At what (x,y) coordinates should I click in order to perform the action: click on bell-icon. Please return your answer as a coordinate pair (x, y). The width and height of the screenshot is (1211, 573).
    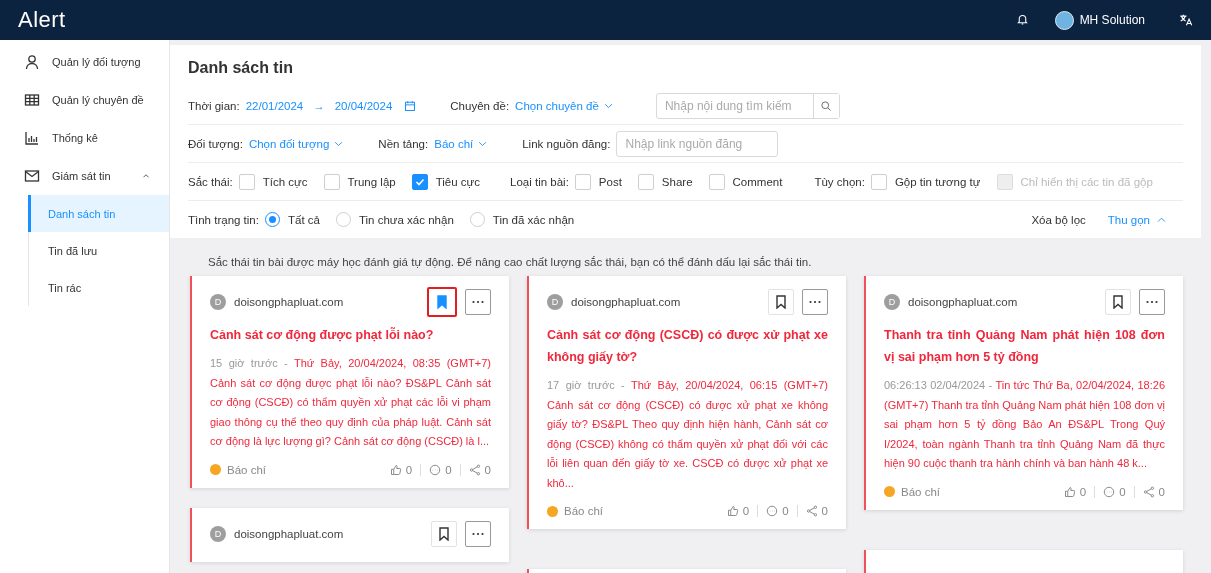
    Looking at the image, I should click on (1022, 19).